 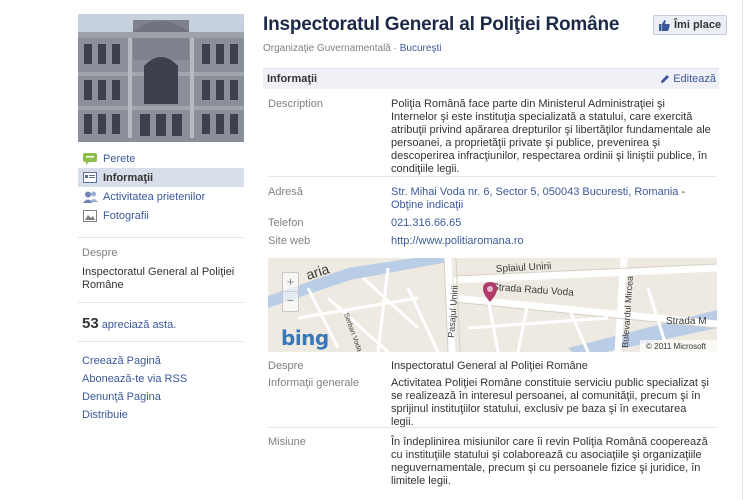 What do you see at coordinates (139, 325) in the screenshot?
I see `likes-text-link: apreciază asta.` at bounding box center [139, 325].